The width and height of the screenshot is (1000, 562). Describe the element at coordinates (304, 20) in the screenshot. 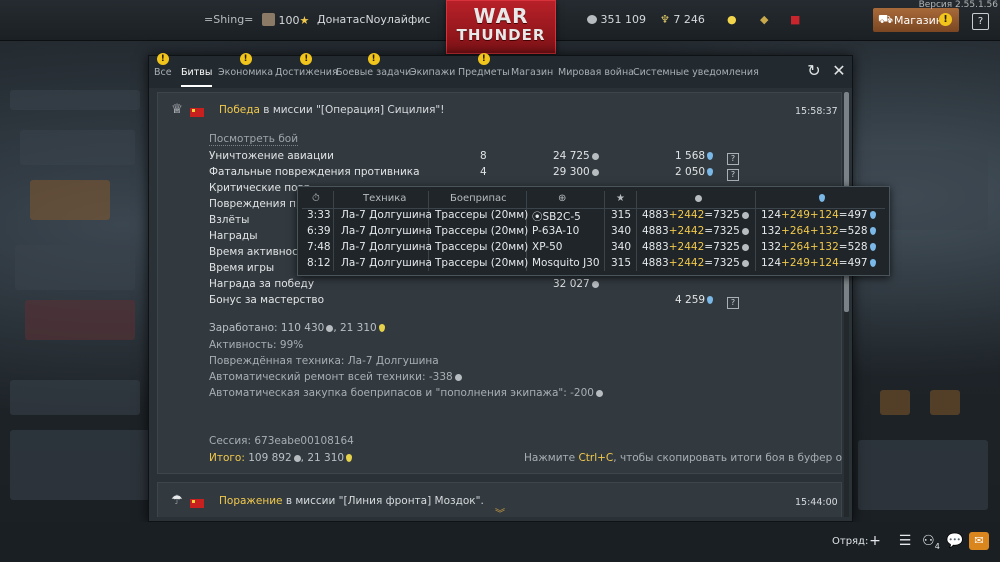

I see `star-icon: ★` at that location.